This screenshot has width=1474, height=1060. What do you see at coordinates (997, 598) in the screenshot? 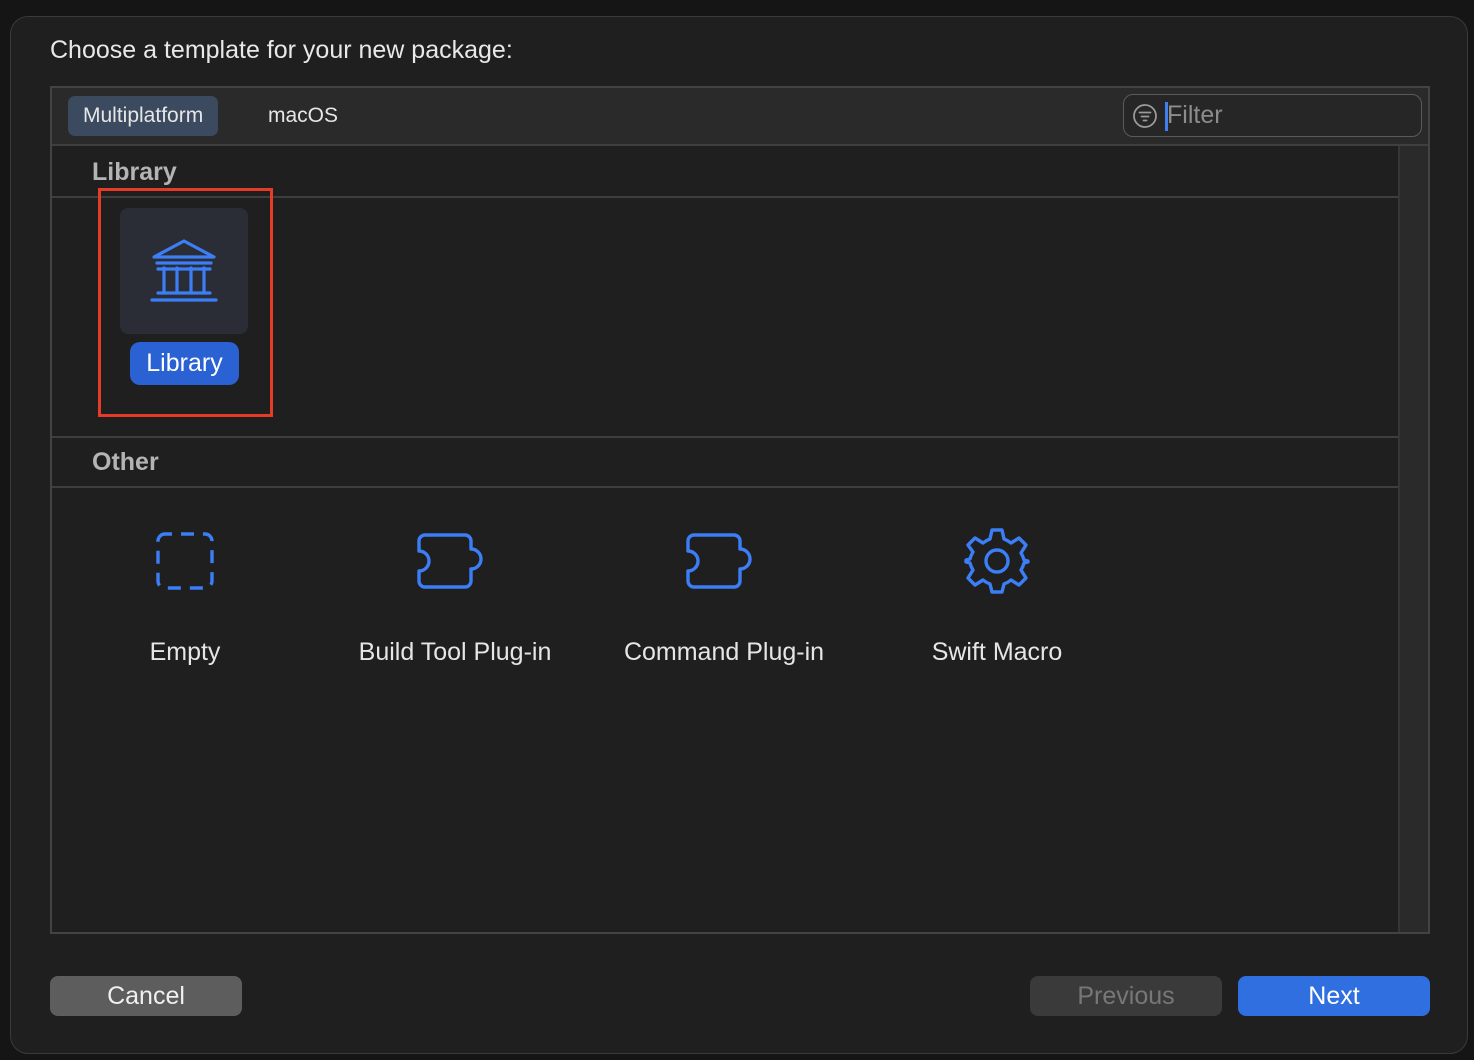
I see `template-swift-macro: Swift Macro` at bounding box center [997, 598].